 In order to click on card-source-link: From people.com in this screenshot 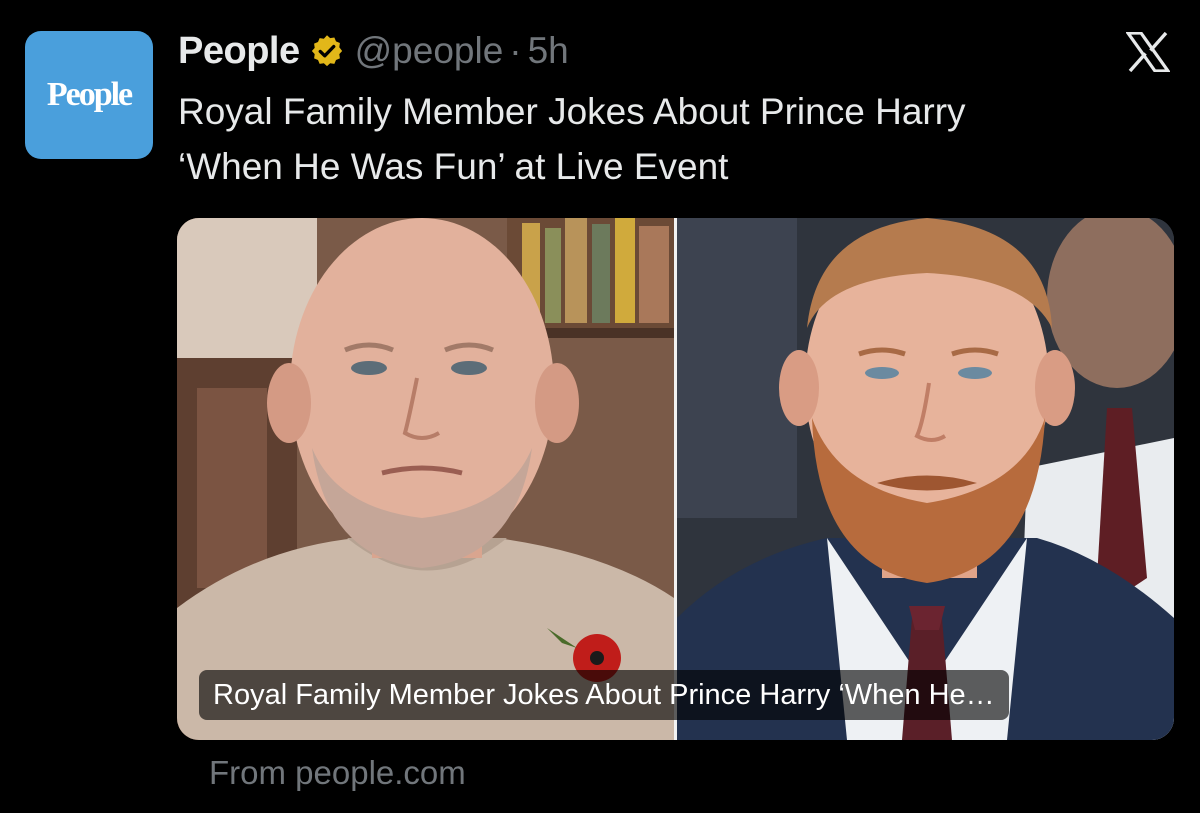, I will do `click(337, 773)`.